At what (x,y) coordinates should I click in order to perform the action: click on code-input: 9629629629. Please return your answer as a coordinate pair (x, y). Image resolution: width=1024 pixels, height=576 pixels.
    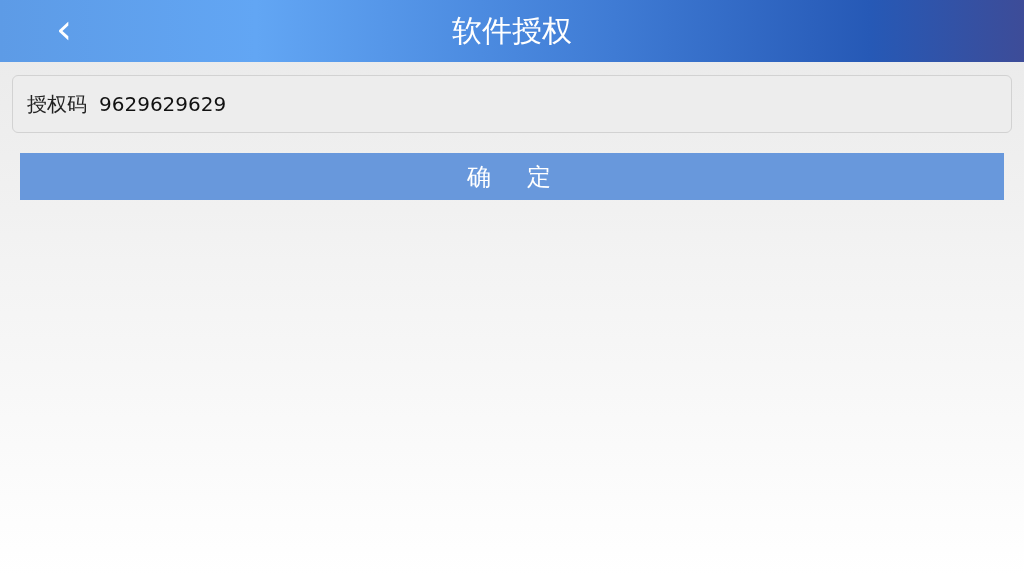
    Looking at the image, I should click on (548, 104).